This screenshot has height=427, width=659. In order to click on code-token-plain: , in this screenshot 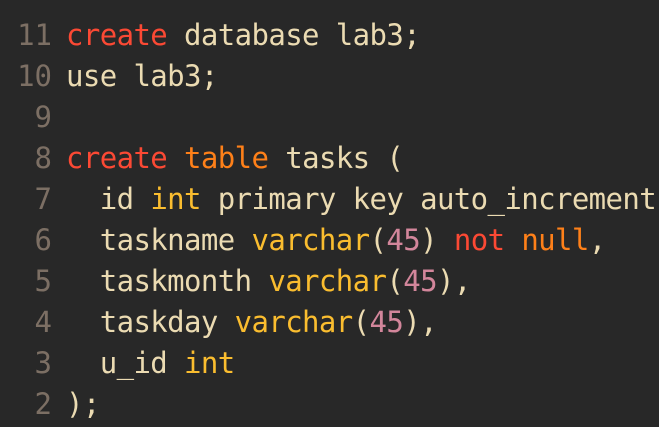, I will do `click(597, 240)`.